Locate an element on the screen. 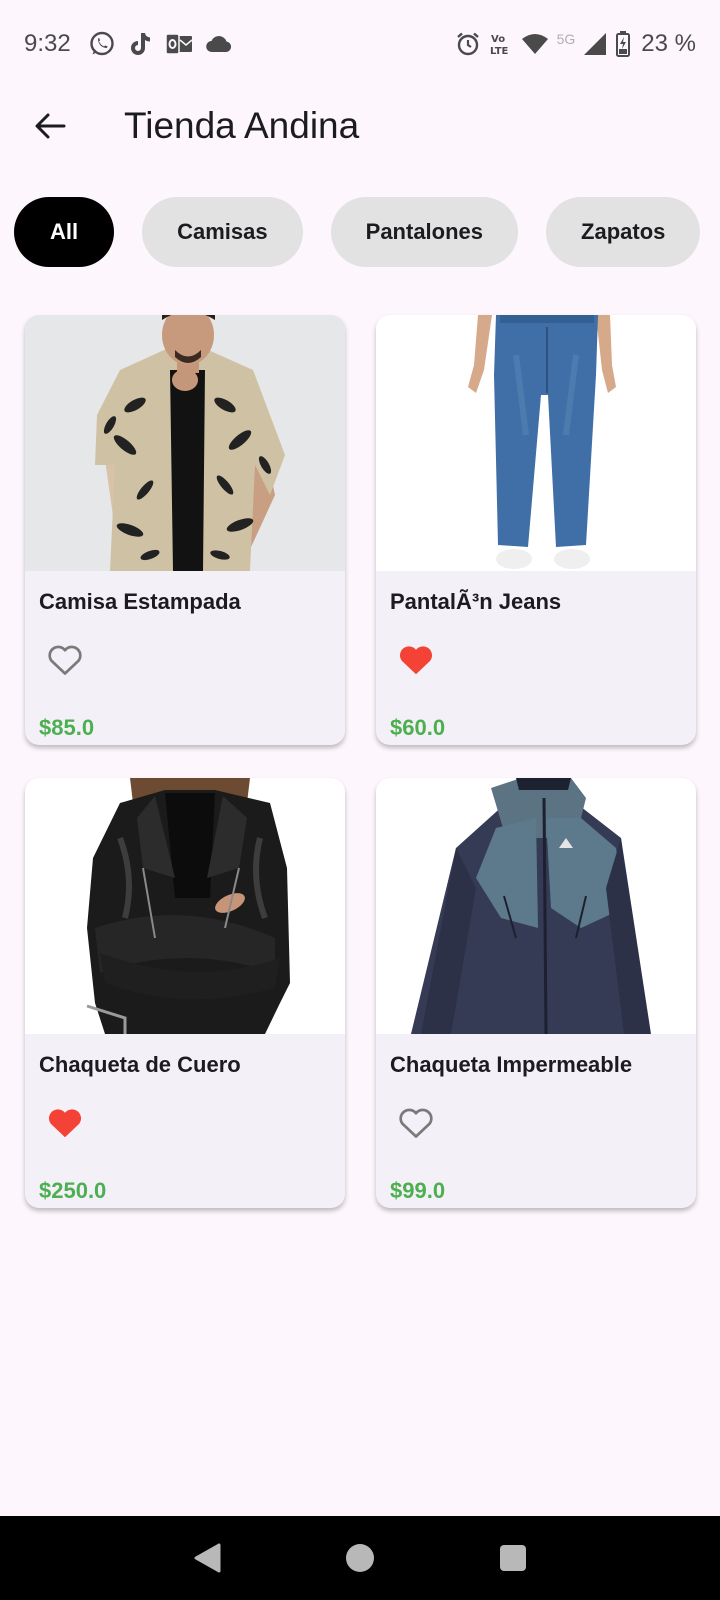 The height and width of the screenshot is (1600, 720). product-name: PantalÃ³n Jeans is located at coordinates (476, 601).